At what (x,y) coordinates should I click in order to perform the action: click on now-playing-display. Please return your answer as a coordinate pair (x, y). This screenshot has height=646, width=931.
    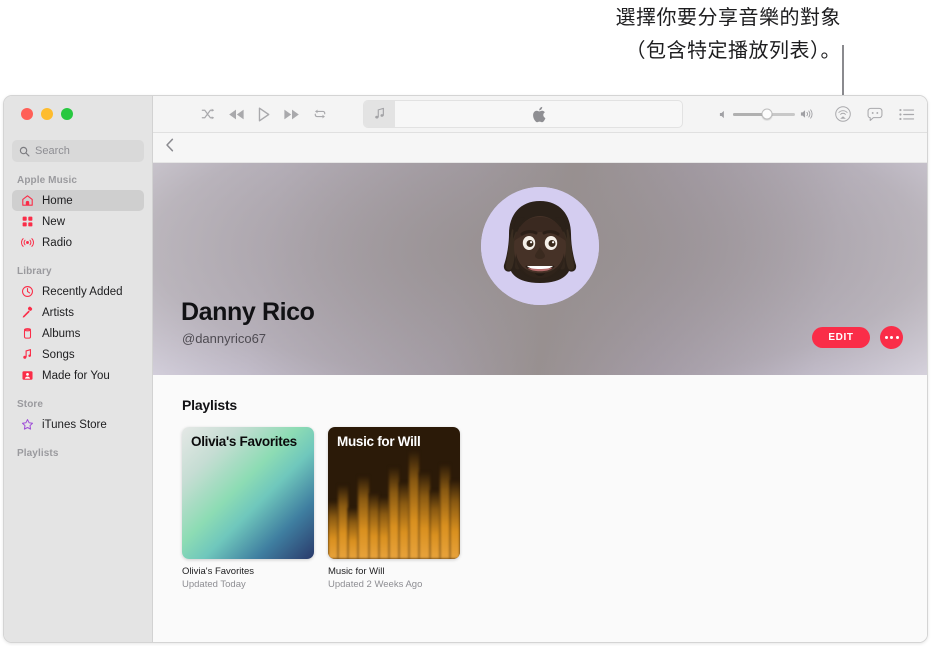
    Looking at the image, I should click on (523, 114).